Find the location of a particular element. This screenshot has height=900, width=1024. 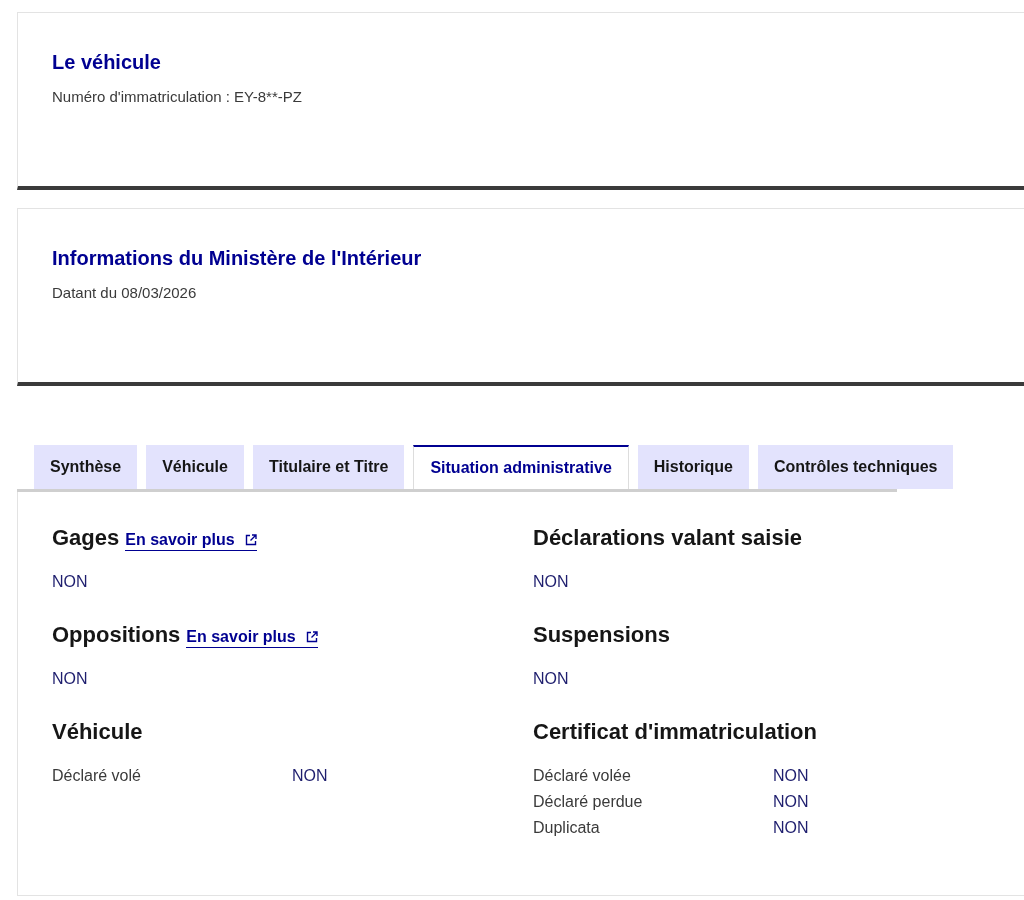

card-subtitle: Numéro d'immatriculation : EY-8**-PZ is located at coordinates (177, 97).